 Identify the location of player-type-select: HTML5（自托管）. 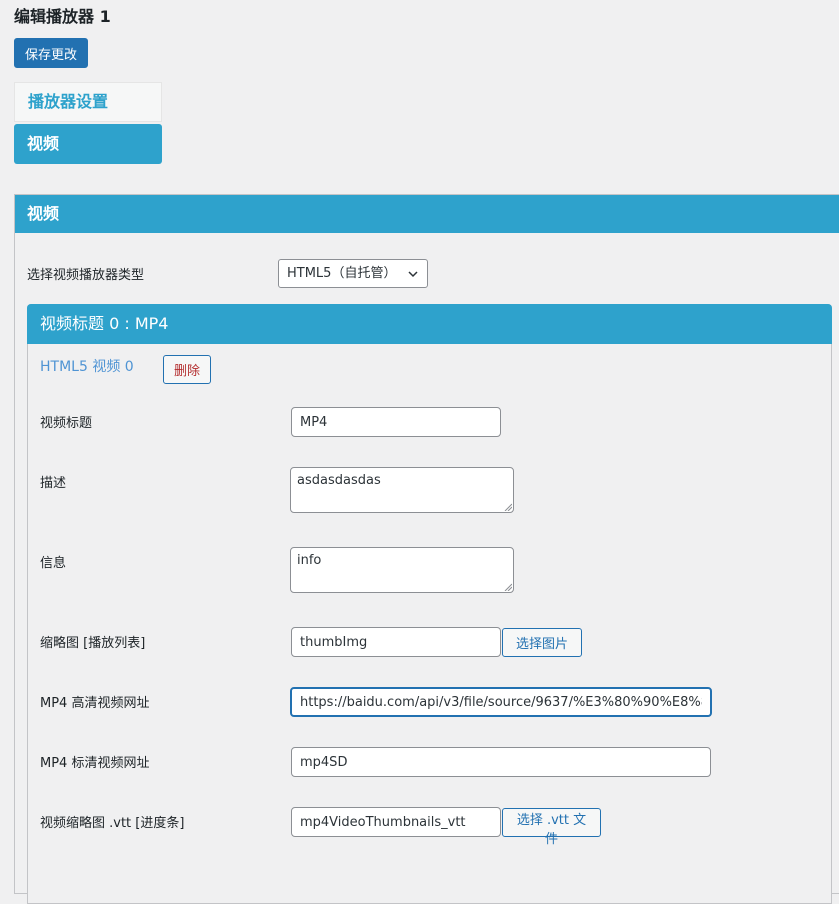
(353, 273).